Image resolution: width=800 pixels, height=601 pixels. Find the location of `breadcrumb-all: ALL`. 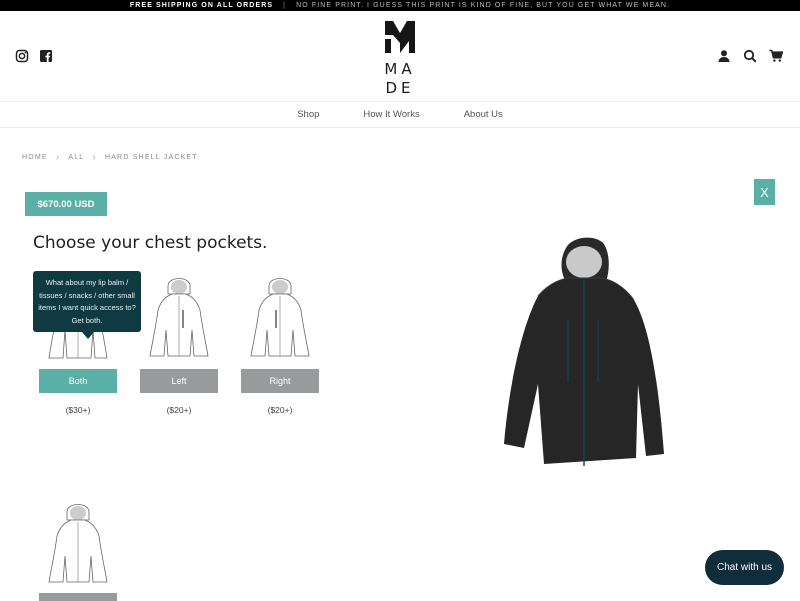

breadcrumb-all: ALL is located at coordinates (76, 157).